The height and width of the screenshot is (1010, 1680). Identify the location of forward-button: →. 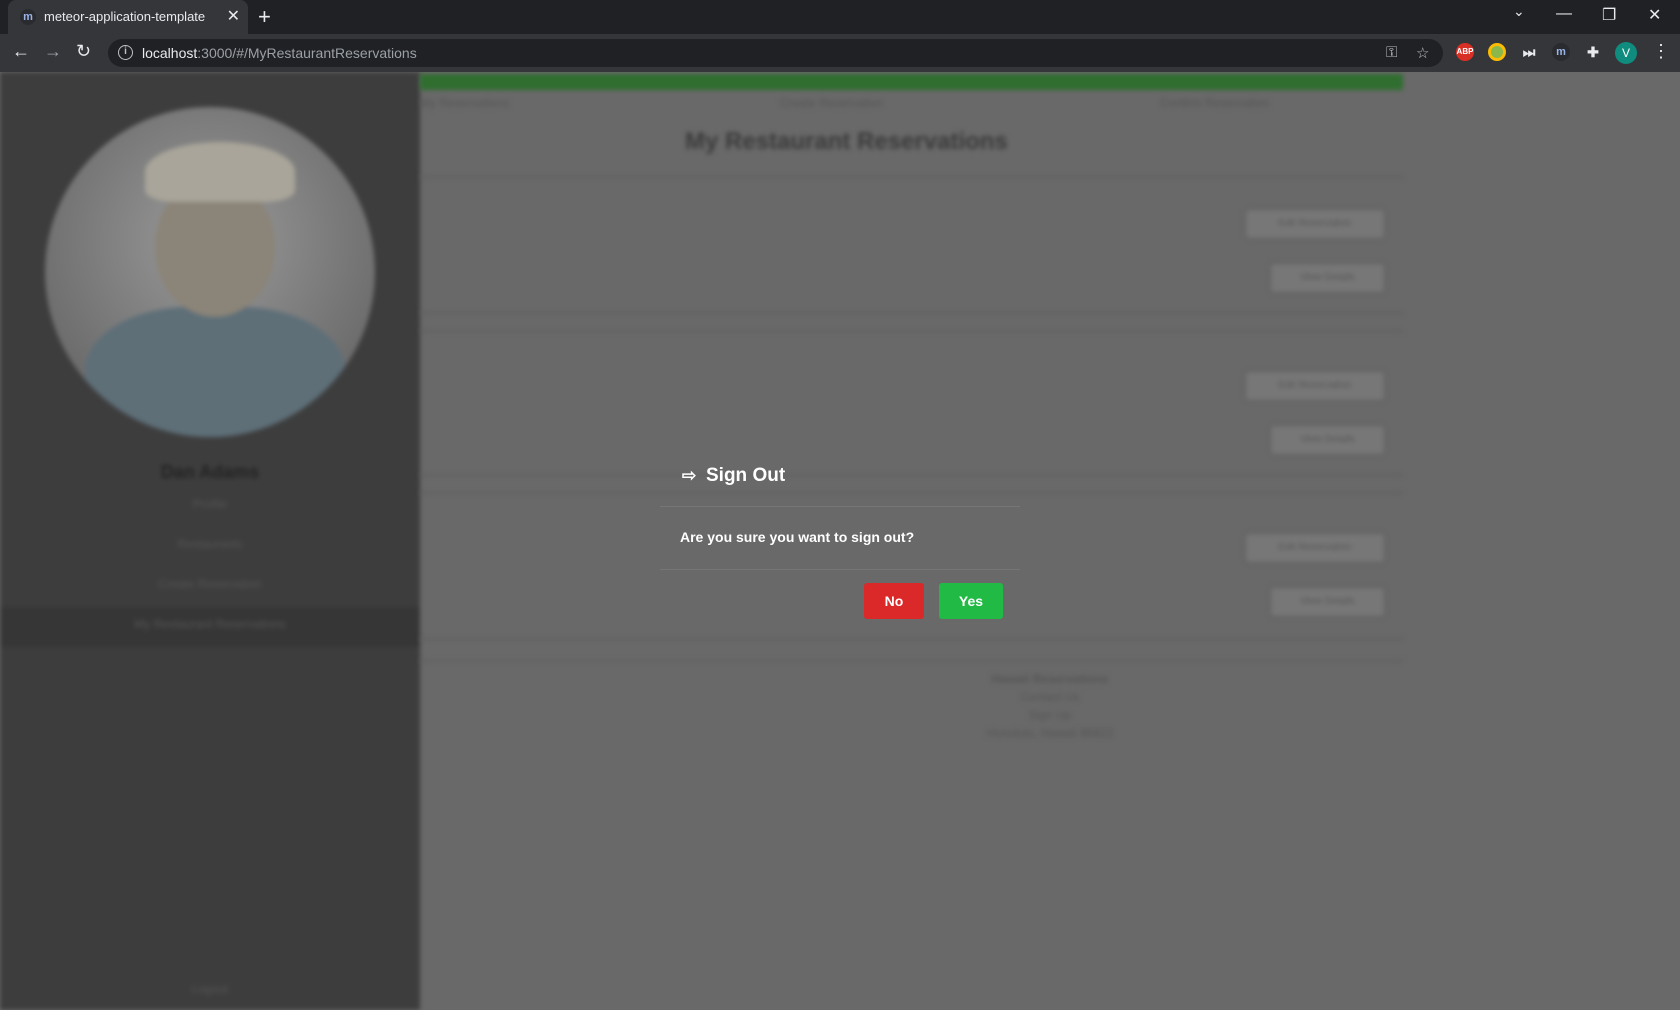
(53, 51).